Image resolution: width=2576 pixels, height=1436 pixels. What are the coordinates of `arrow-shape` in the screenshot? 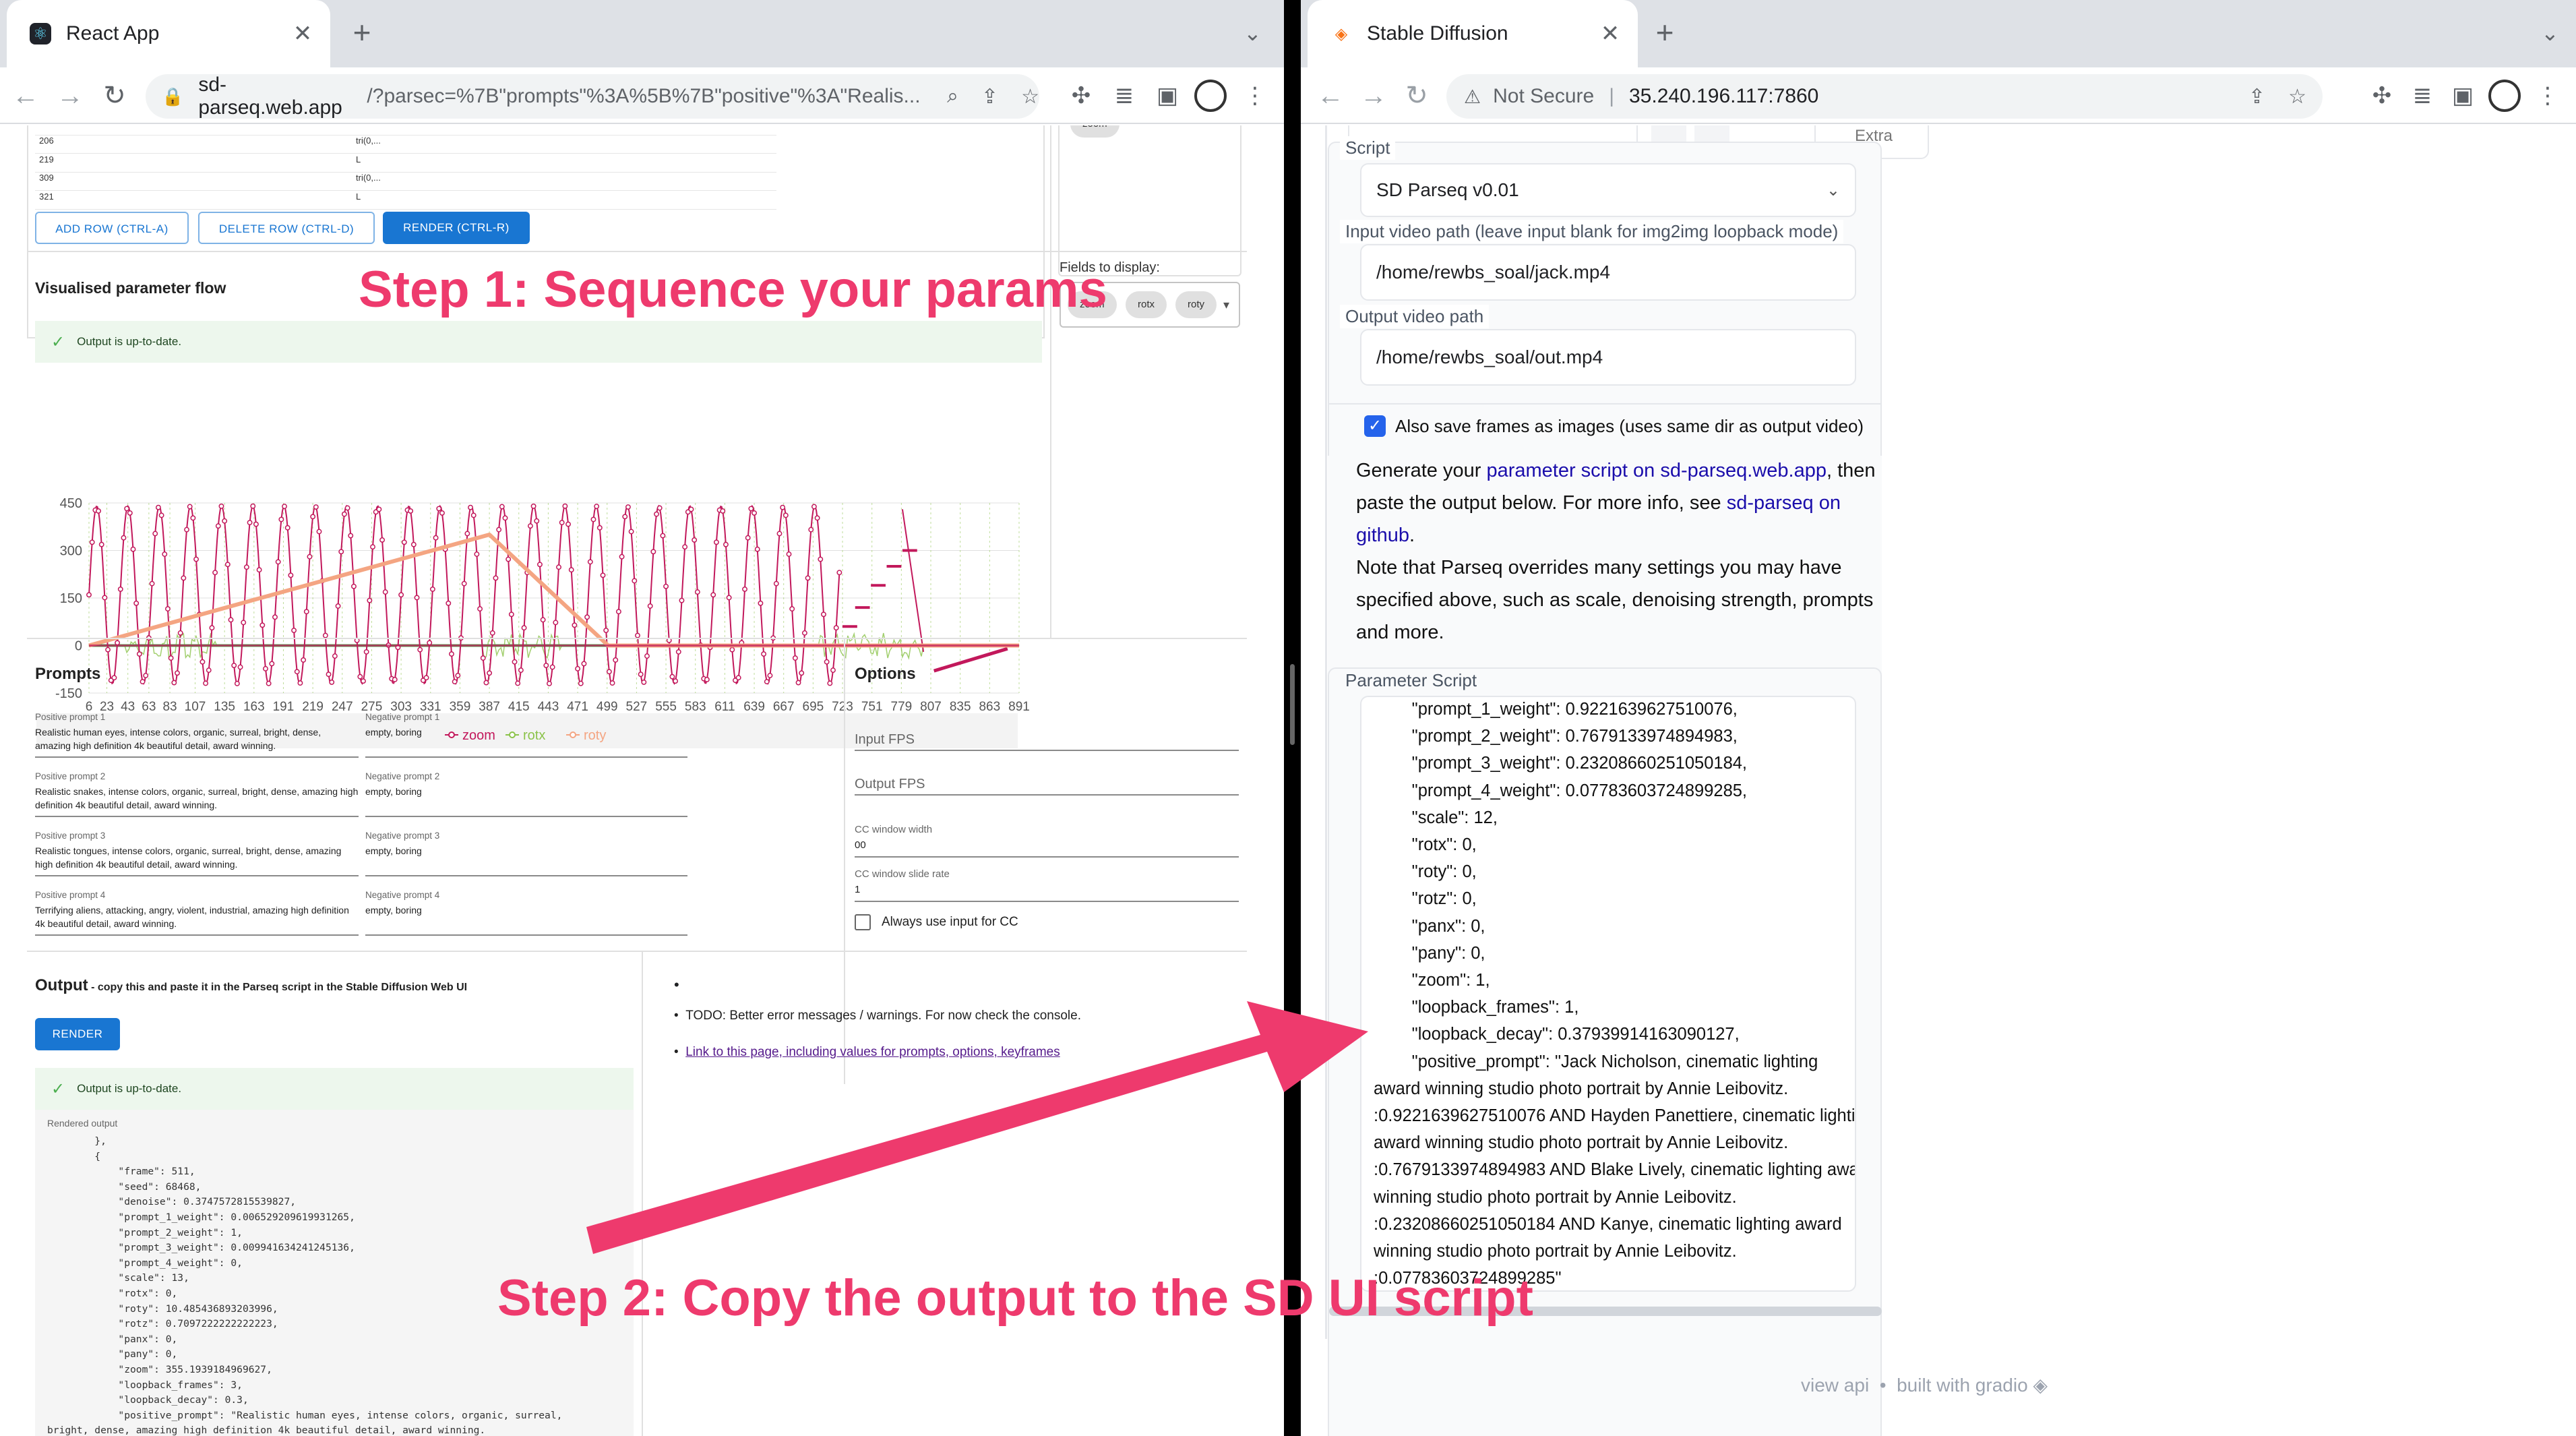 It's located at (977, 1128).